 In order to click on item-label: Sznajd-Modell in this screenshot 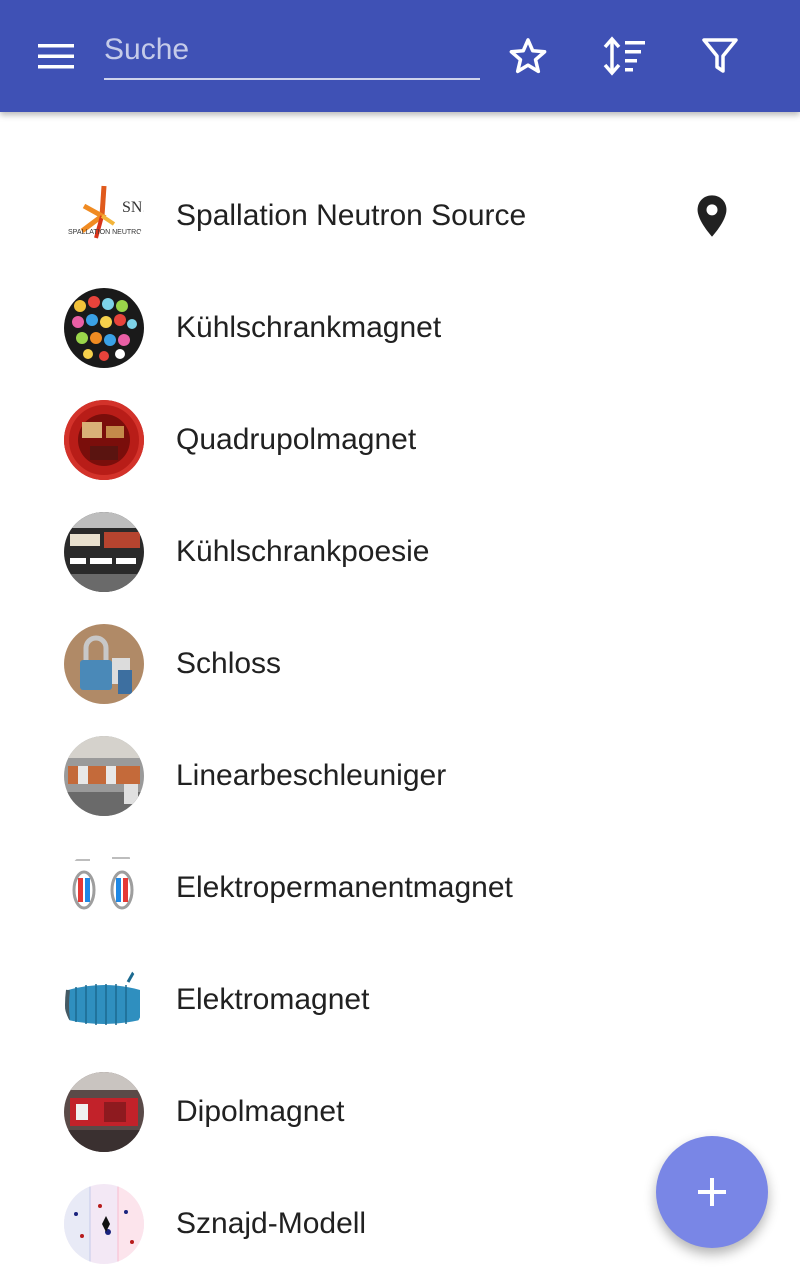, I will do `click(271, 1223)`.